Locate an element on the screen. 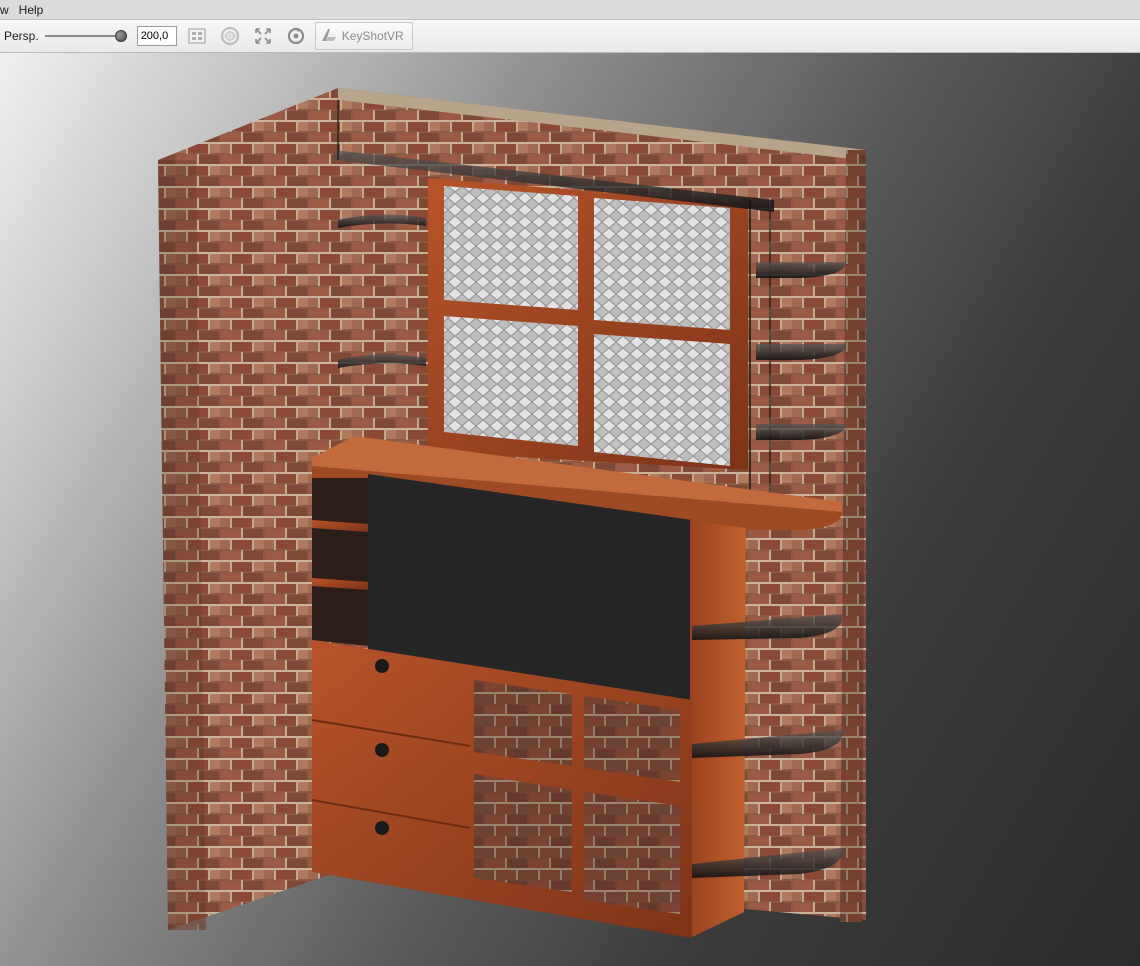  keyshotvr-label: KeyShotVR is located at coordinates (372, 36).